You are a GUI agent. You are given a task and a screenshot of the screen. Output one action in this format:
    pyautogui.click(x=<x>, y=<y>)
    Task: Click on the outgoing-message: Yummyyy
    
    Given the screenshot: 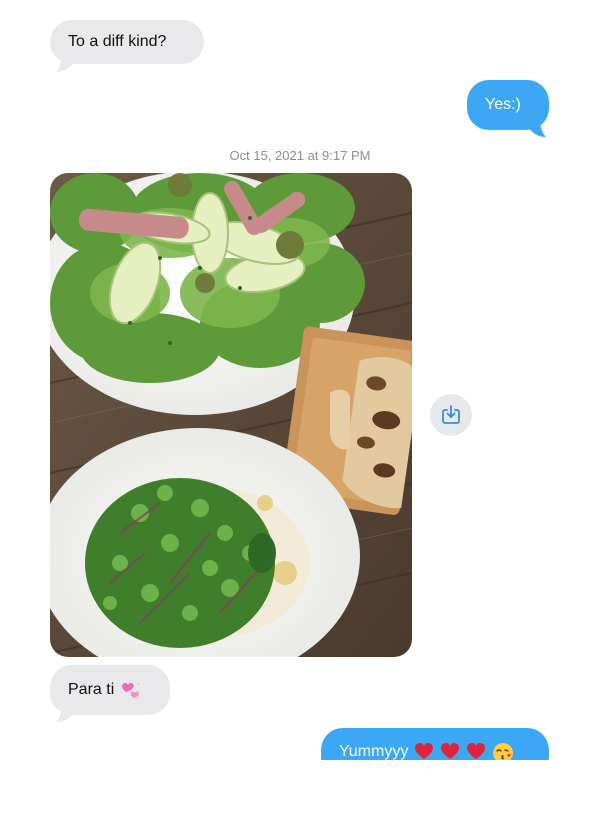 What is the action you would take?
    pyautogui.click(x=435, y=744)
    